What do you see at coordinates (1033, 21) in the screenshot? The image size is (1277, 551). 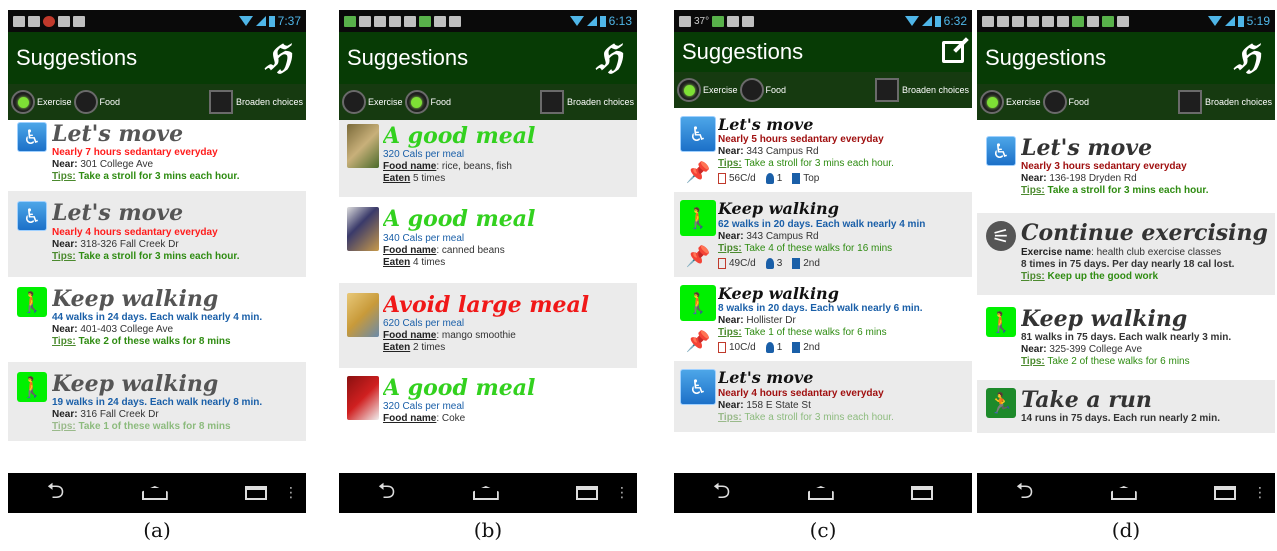 I see `twitter-icon` at bounding box center [1033, 21].